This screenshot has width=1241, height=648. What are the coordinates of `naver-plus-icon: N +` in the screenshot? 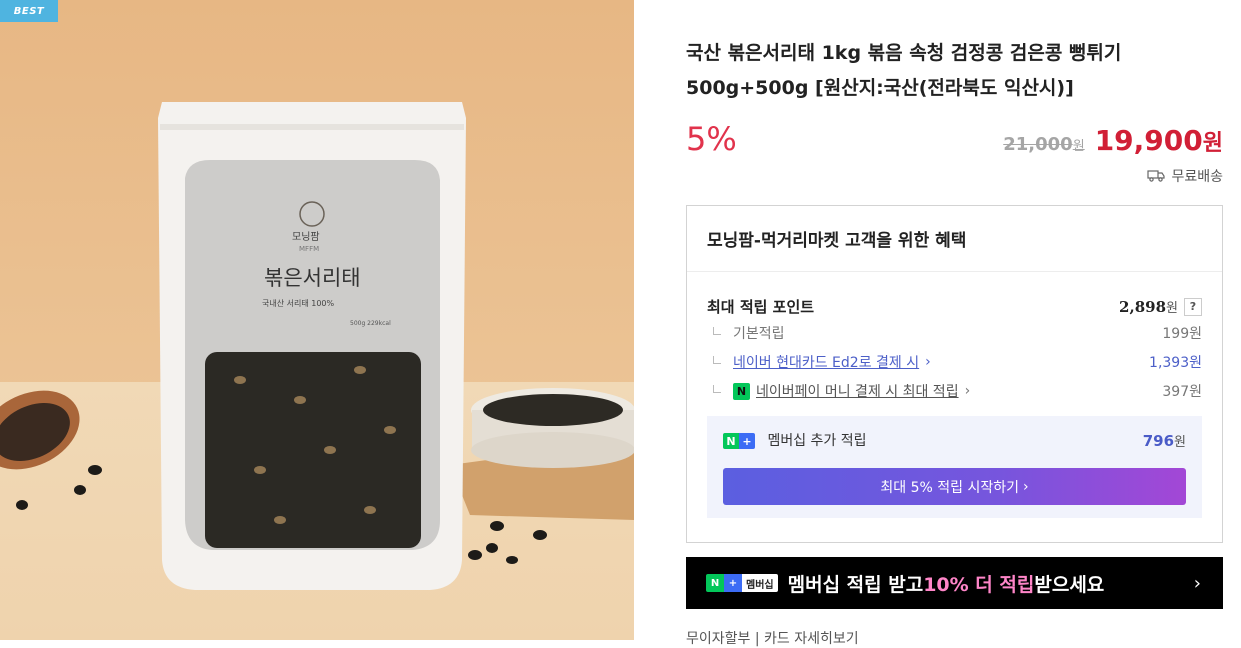 It's located at (739, 441).